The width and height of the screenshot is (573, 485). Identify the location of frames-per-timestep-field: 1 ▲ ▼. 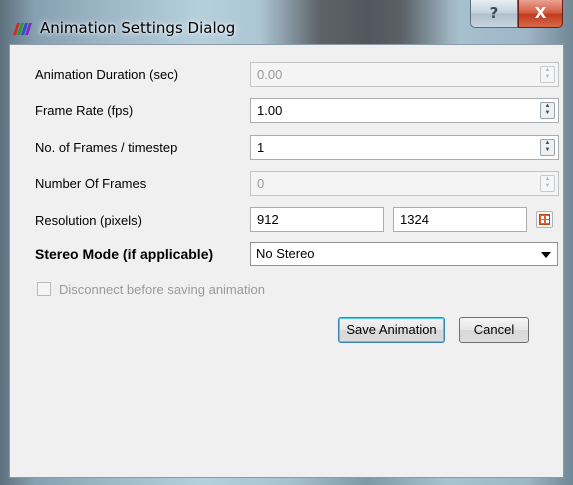
(404, 147).